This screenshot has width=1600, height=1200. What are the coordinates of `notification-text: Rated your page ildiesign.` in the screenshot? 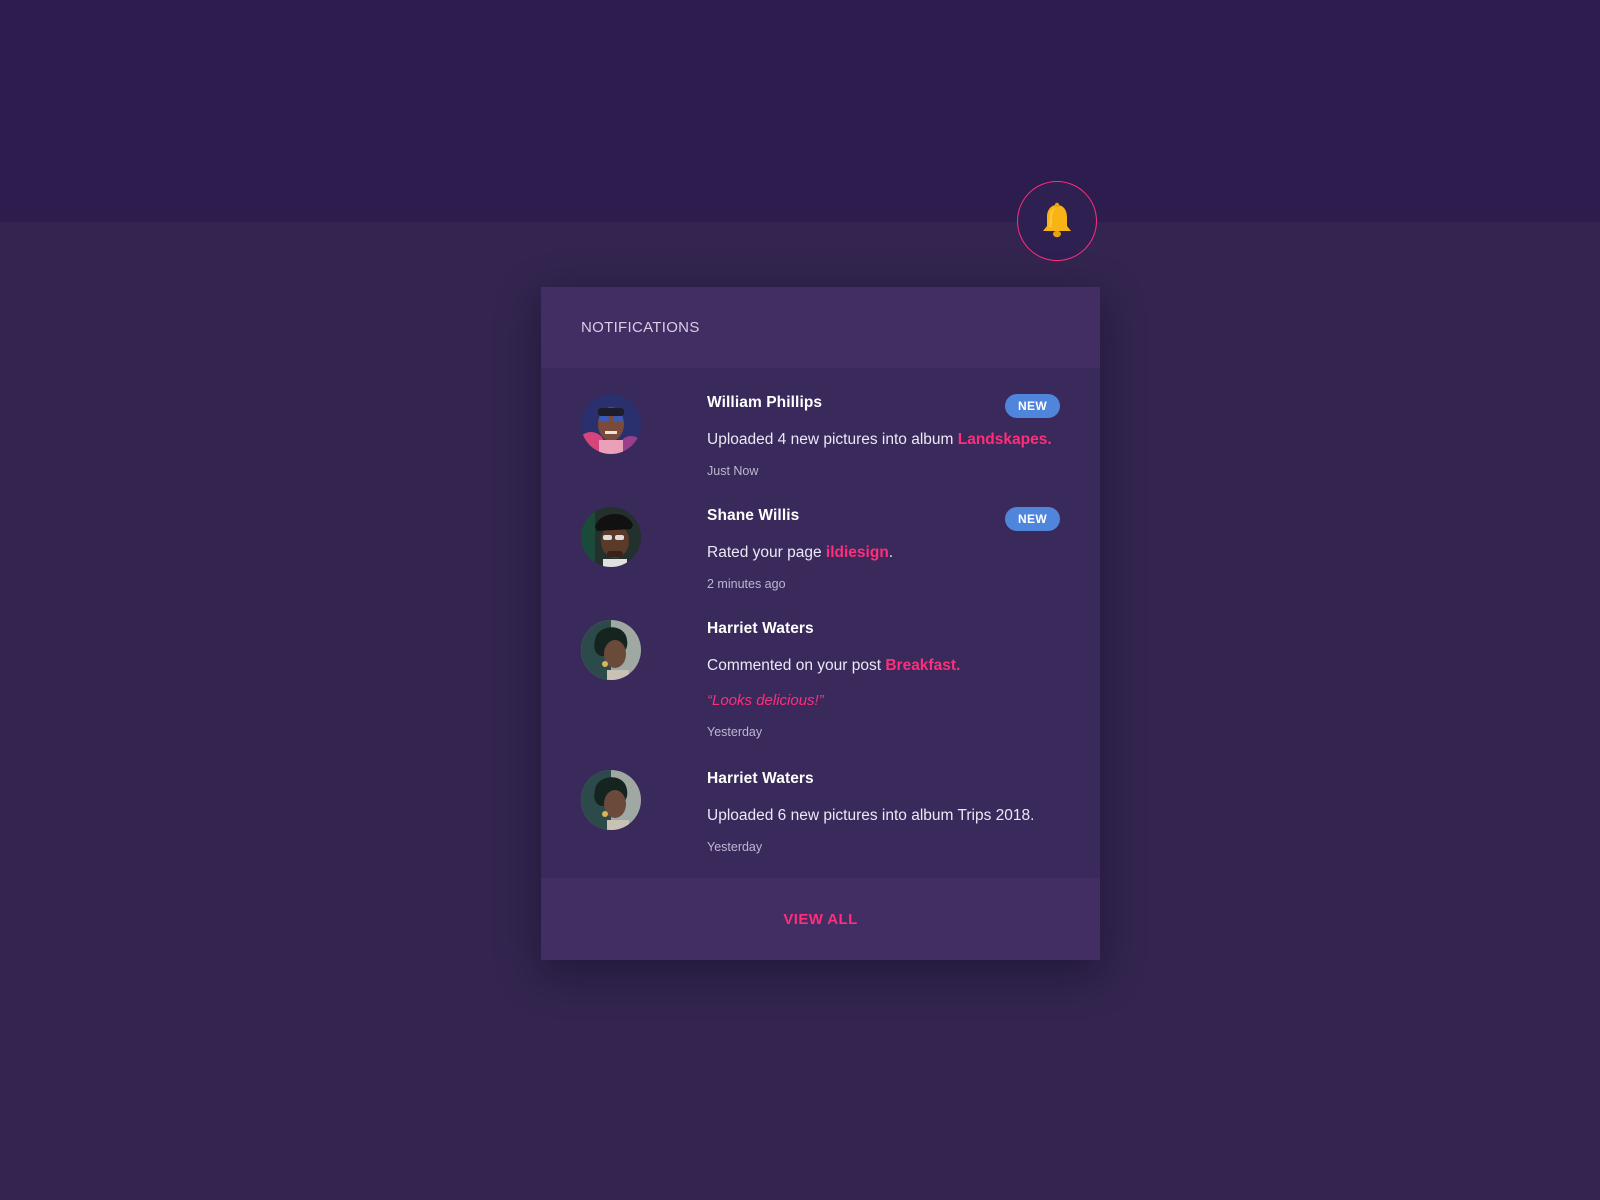 It's located at (800, 552).